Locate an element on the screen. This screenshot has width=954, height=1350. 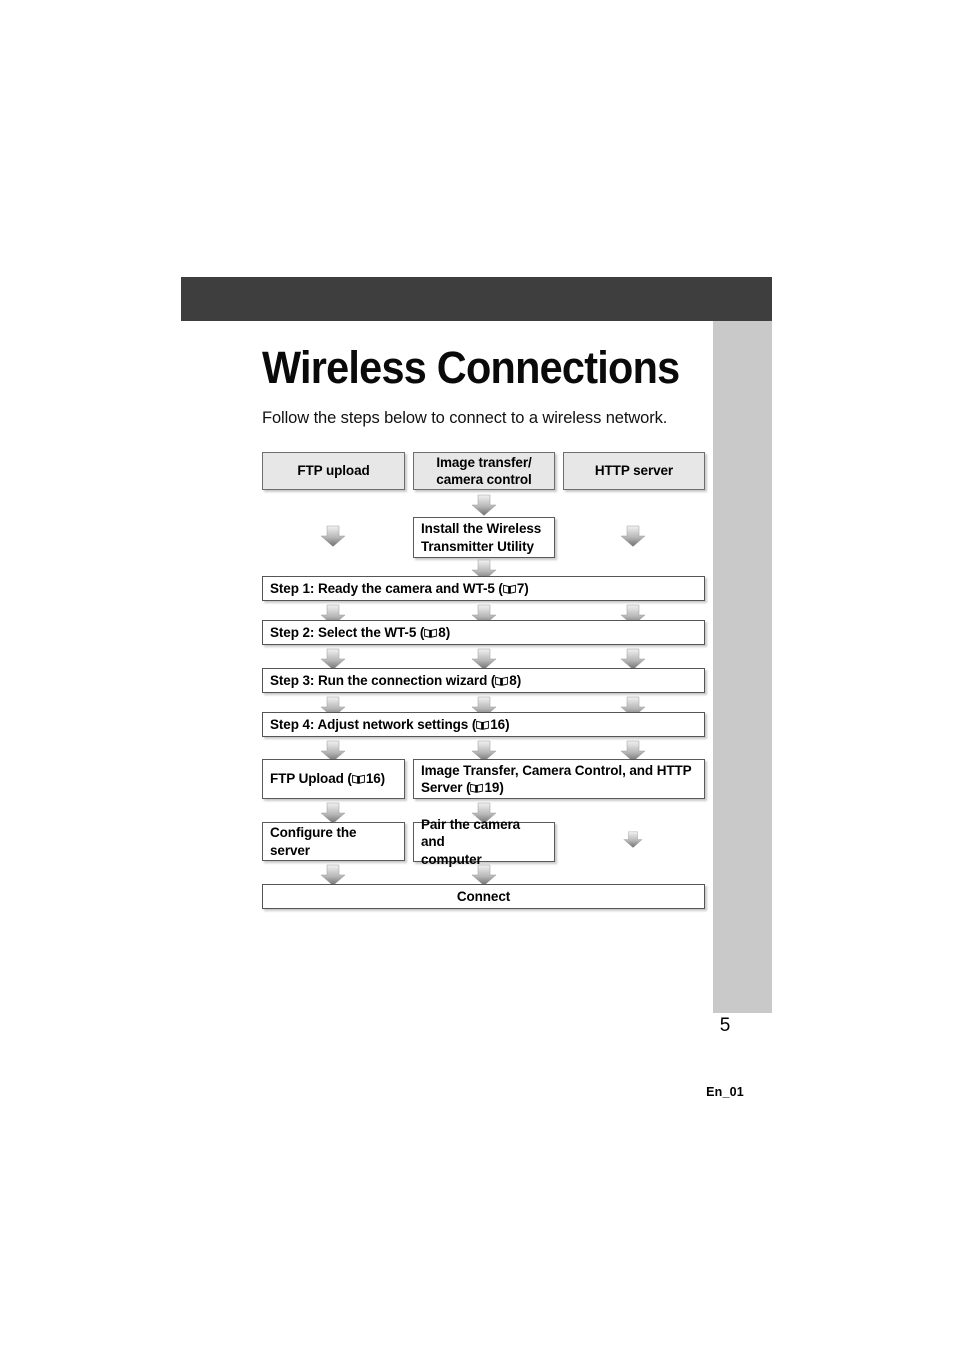
flow-box-step-1: Step 1: Ready the camera and WT-5 (7) is located at coordinates (483, 588).